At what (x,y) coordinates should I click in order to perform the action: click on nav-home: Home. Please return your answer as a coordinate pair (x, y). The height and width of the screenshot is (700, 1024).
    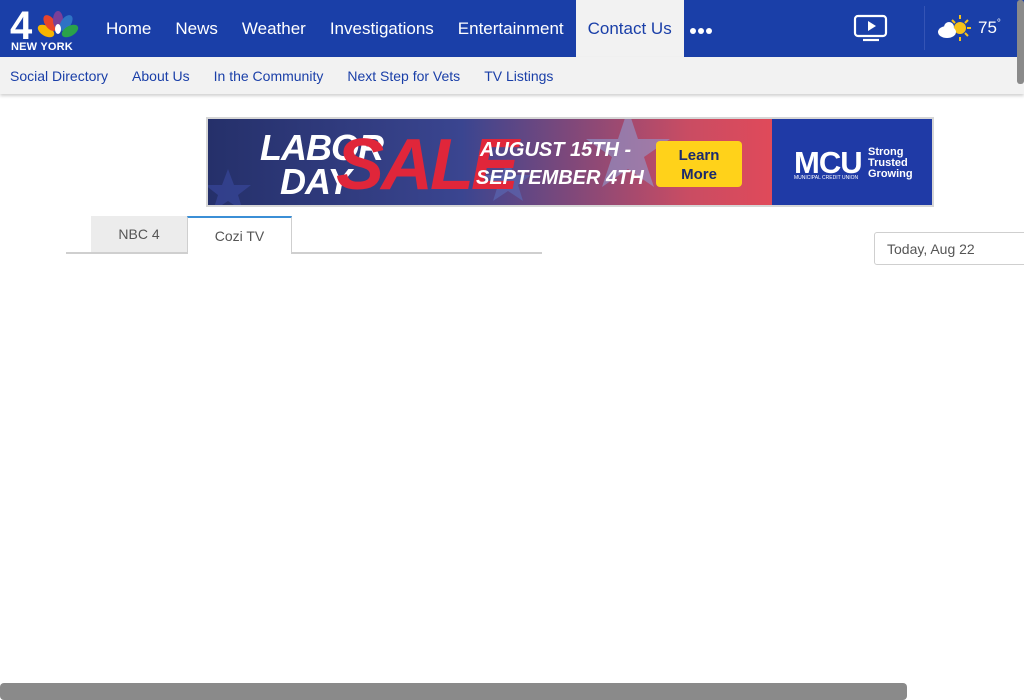
    Looking at the image, I should click on (128, 28).